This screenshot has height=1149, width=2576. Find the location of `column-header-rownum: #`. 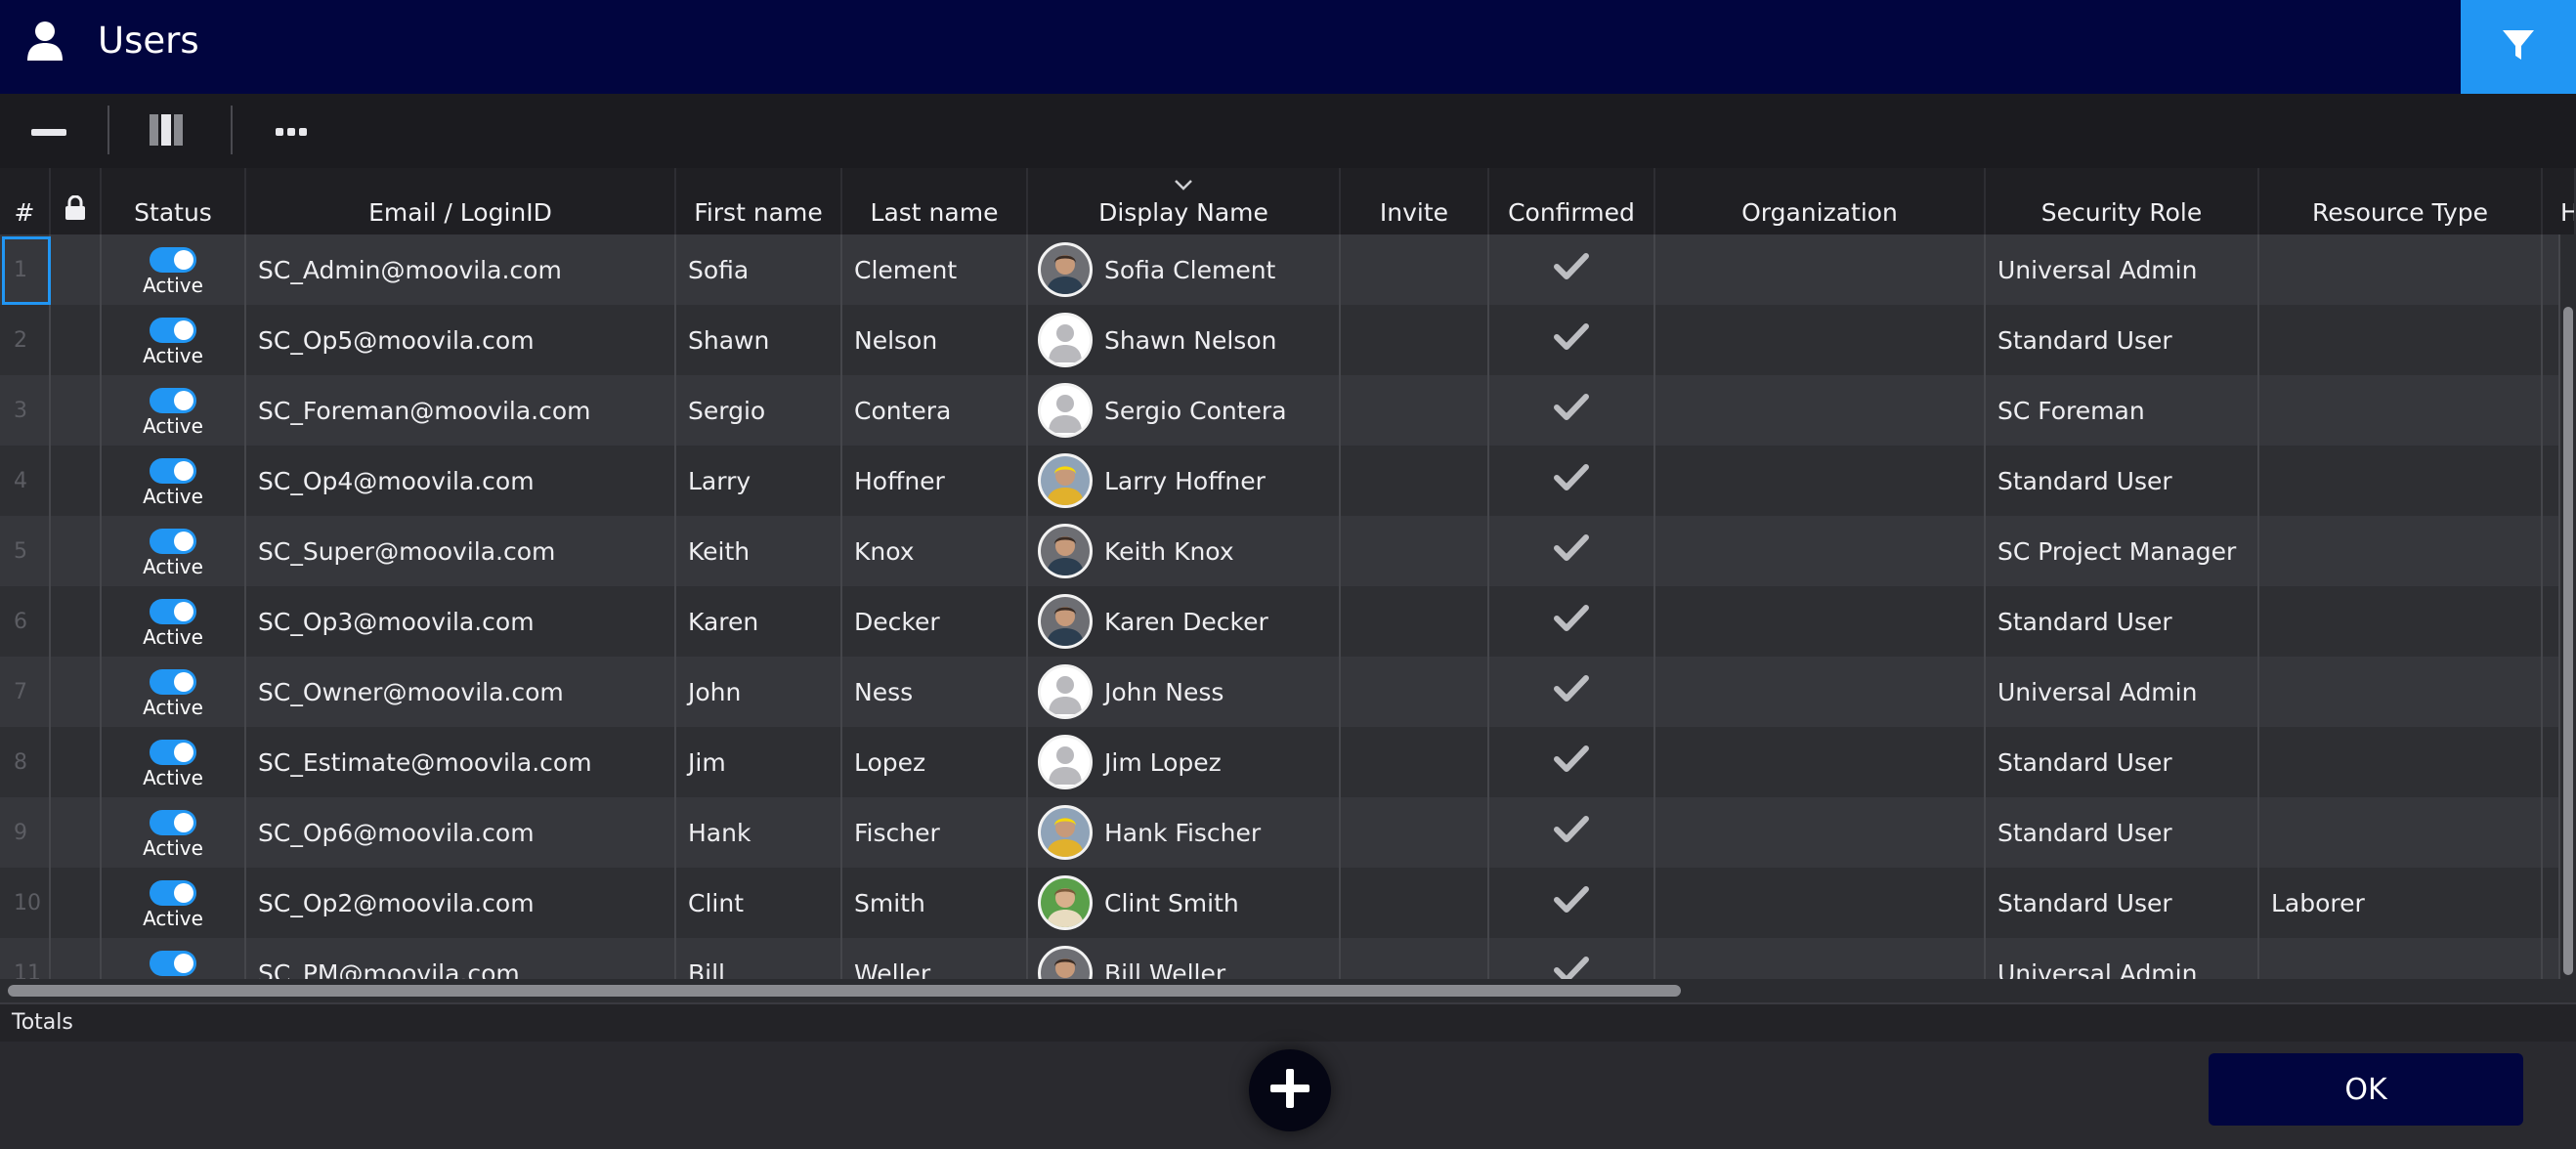

column-header-rownum: # is located at coordinates (26, 201).